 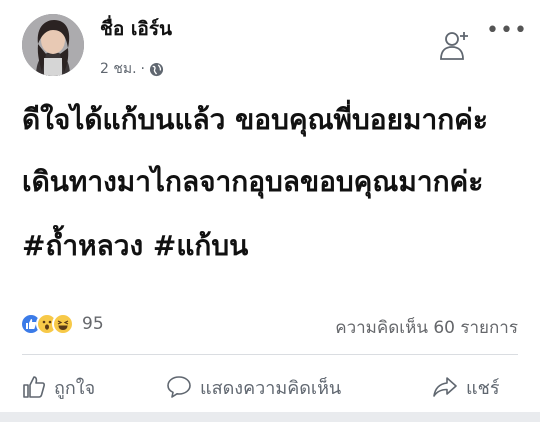 What do you see at coordinates (93, 324) in the screenshot?
I see `reaction-count: 95` at bounding box center [93, 324].